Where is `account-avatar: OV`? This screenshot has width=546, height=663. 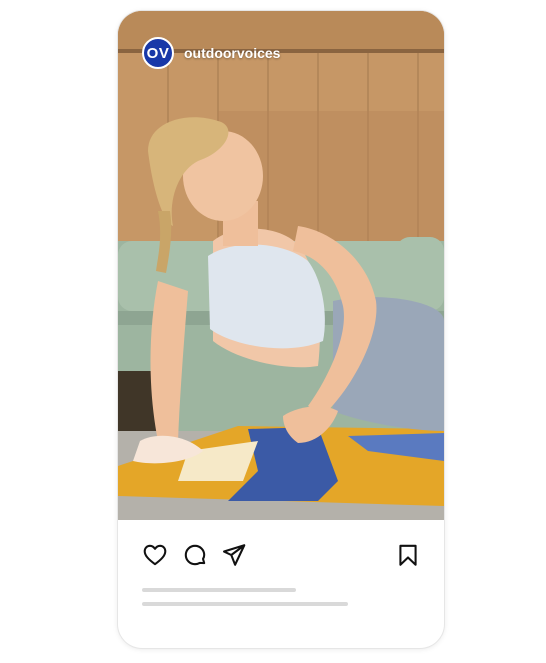 account-avatar: OV is located at coordinates (158, 53).